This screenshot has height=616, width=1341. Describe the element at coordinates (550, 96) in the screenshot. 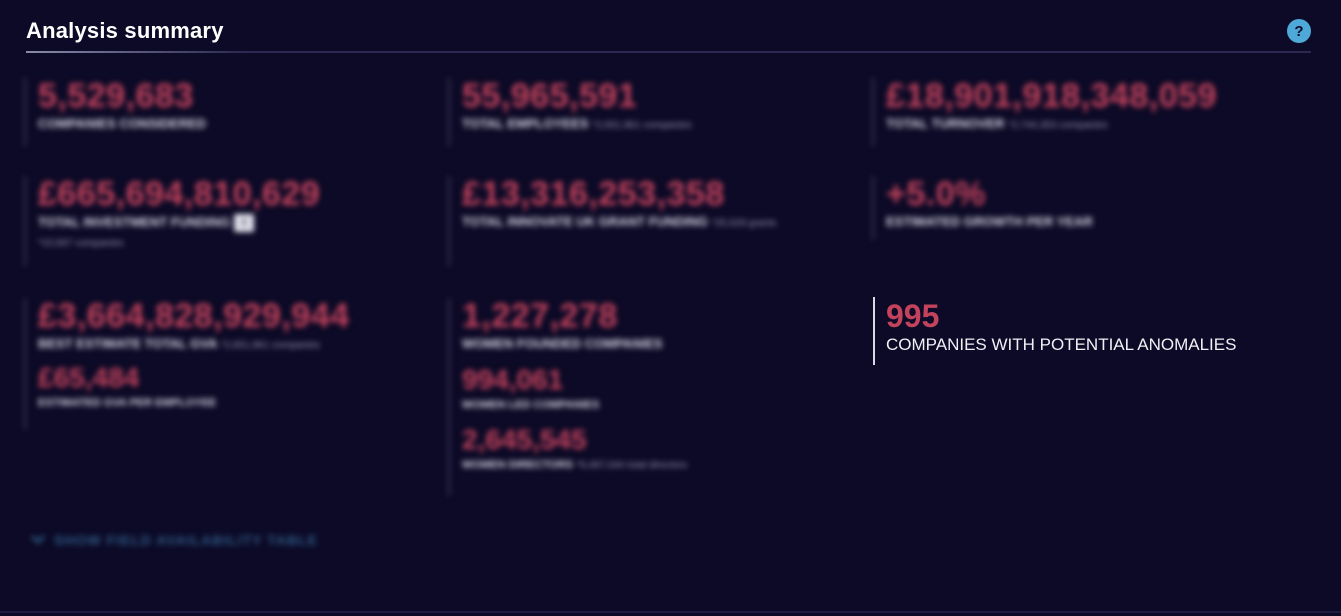

I see `stat-value: 55,965,591` at that location.